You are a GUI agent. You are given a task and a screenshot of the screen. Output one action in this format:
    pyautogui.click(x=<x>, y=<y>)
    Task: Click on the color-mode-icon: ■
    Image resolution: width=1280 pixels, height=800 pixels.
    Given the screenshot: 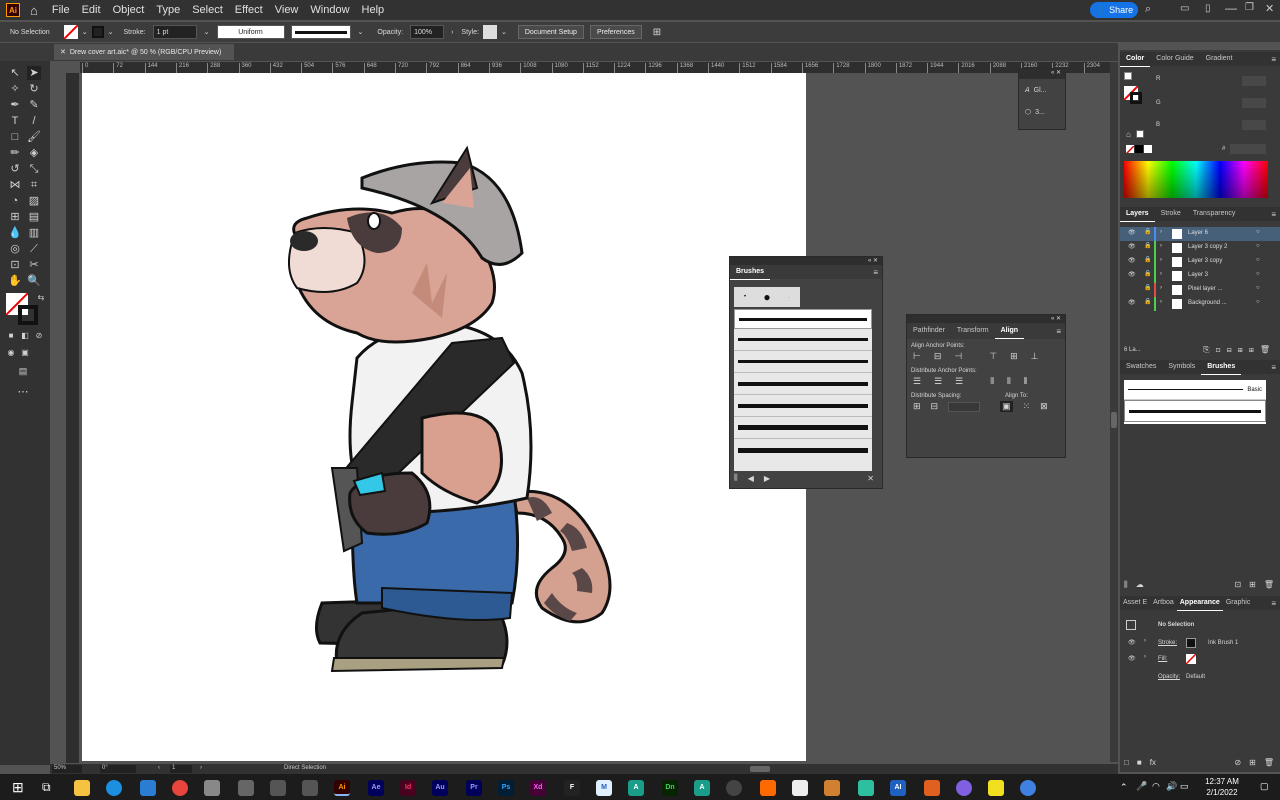 What is the action you would take?
    pyautogui.click(x=11, y=336)
    